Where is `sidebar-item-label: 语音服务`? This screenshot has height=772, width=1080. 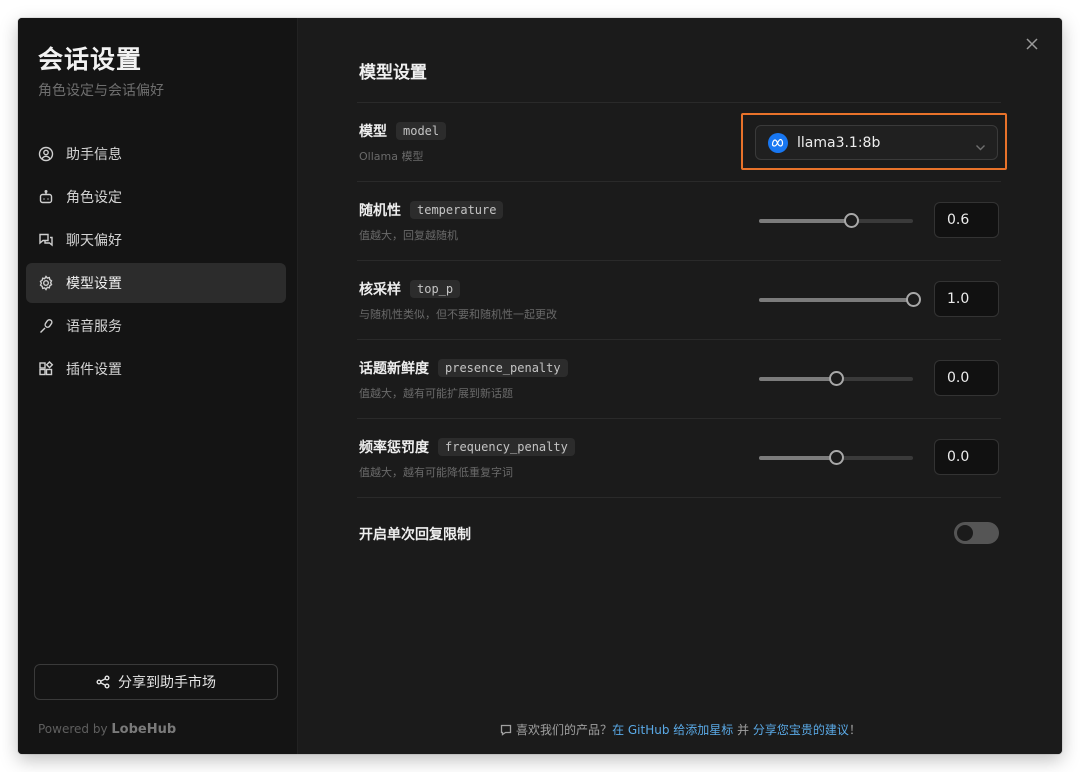
sidebar-item-label: 语音服务 is located at coordinates (94, 327).